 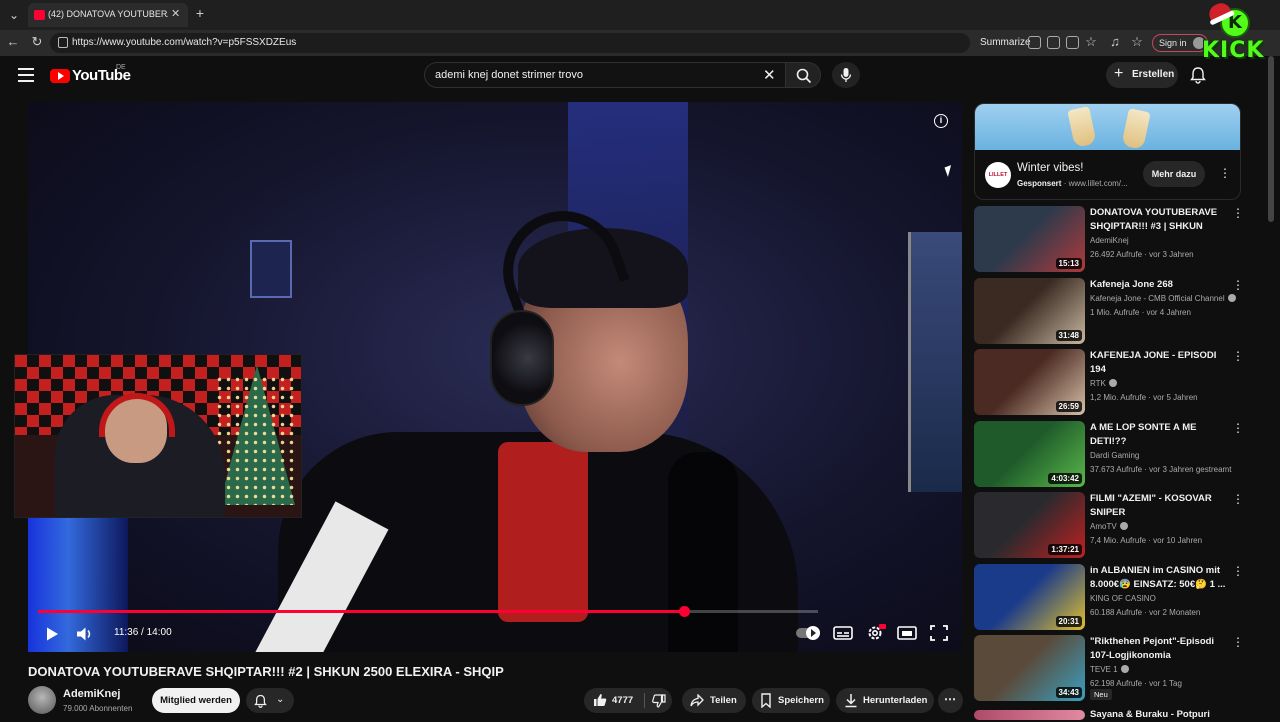 I want to click on new-tab-icon: +, so click(x=200, y=13).